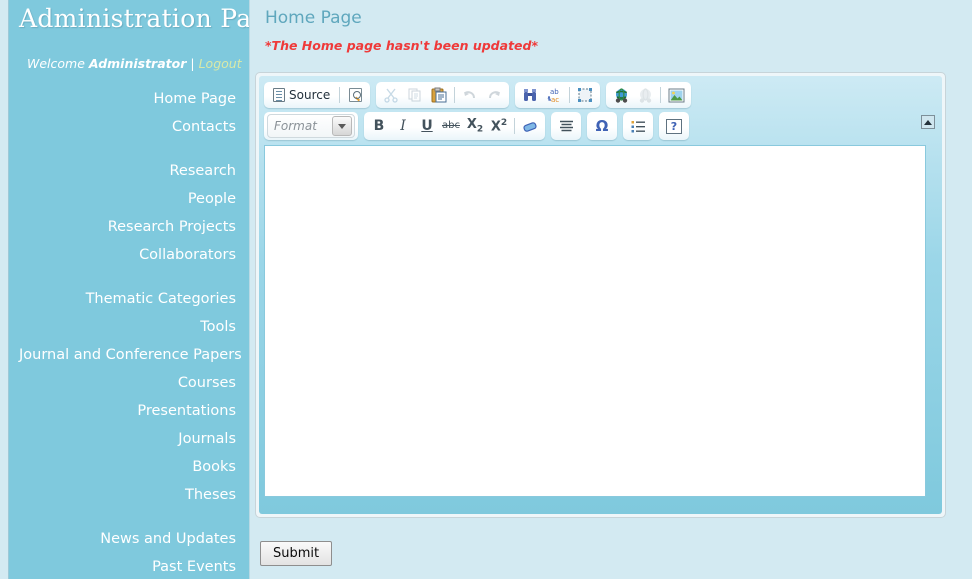  I want to click on sidebar-item-courses: Courses, so click(128, 383).